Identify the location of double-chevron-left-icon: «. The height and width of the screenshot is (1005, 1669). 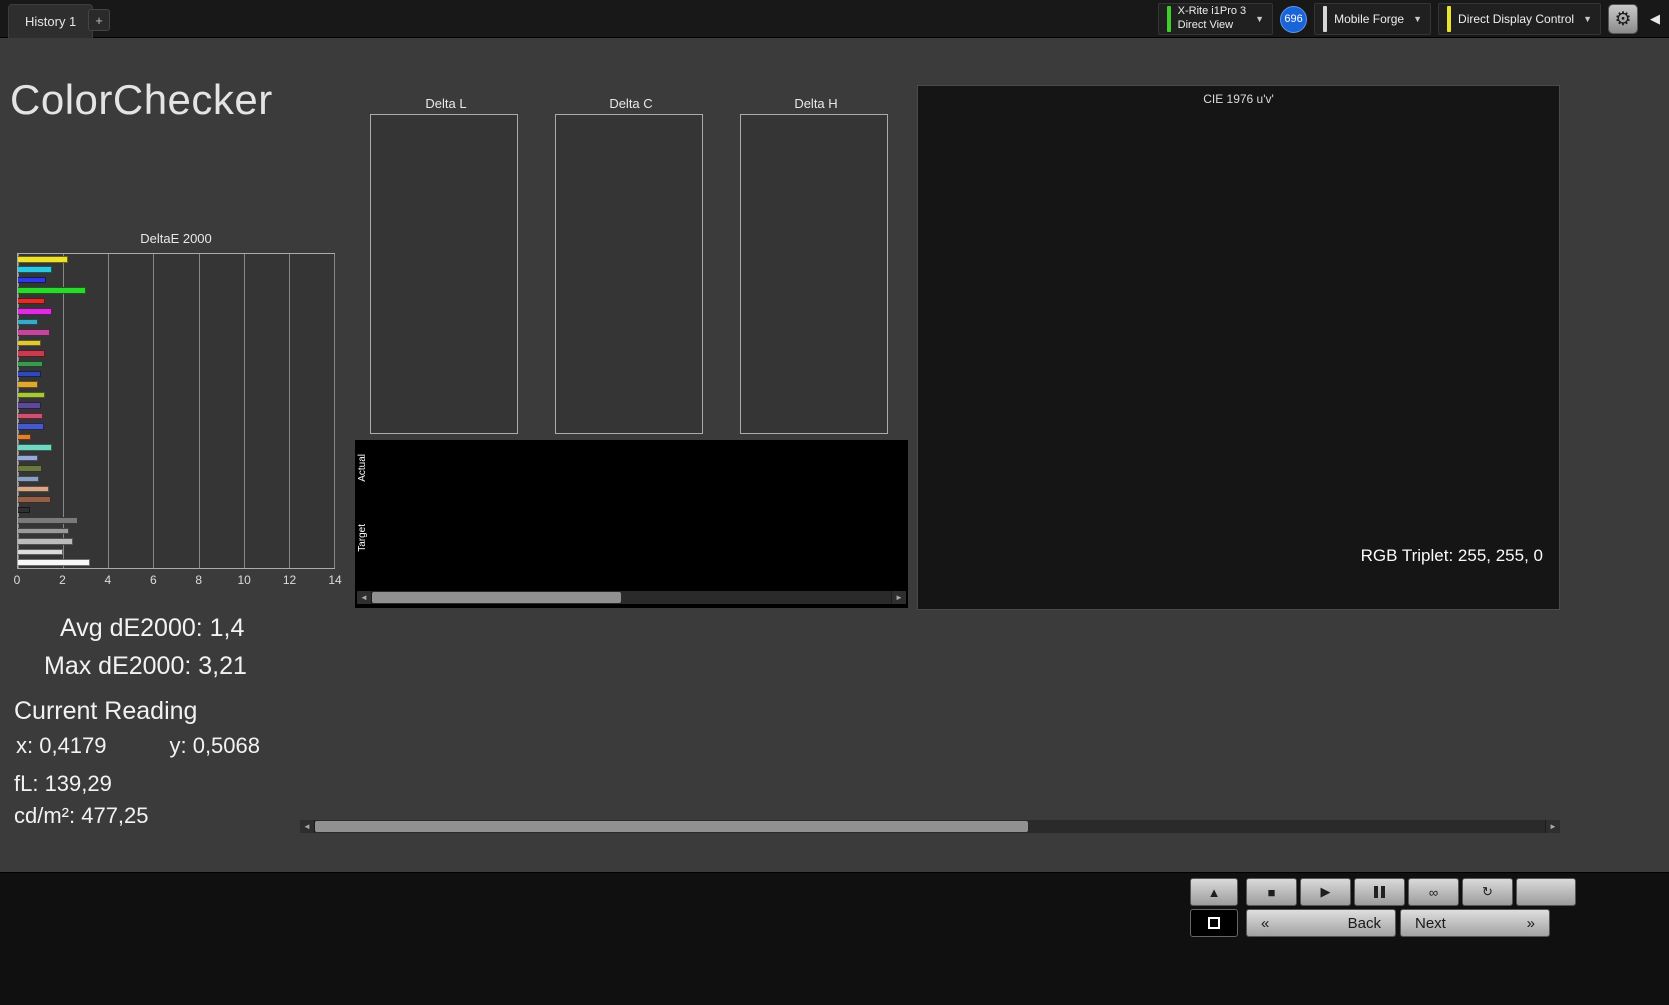
(1265, 923).